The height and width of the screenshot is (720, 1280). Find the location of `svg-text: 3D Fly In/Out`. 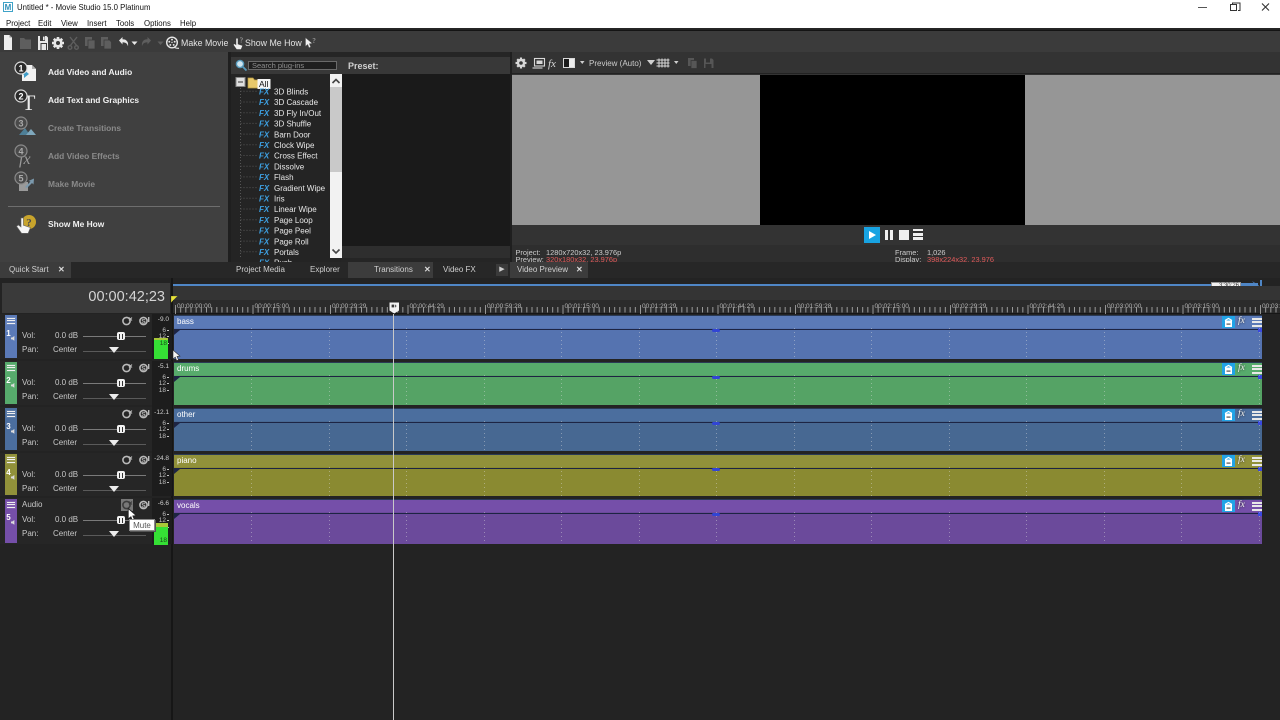

svg-text: 3D Fly In/Out is located at coordinates (298, 113).